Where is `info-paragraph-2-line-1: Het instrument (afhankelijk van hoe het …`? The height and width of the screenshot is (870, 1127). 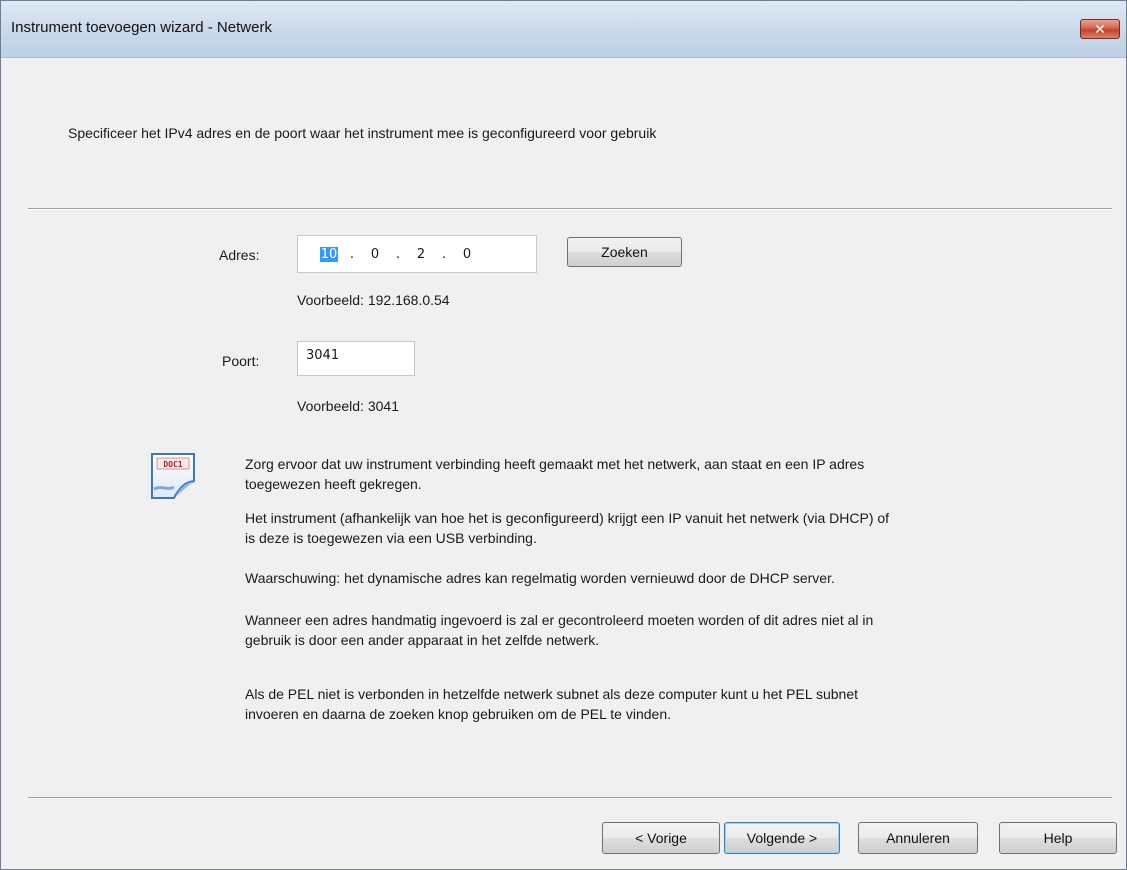
info-paragraph-2-line-1: Het instrument (afhankelijk van hoe het … is located at coordinates (567, 518).